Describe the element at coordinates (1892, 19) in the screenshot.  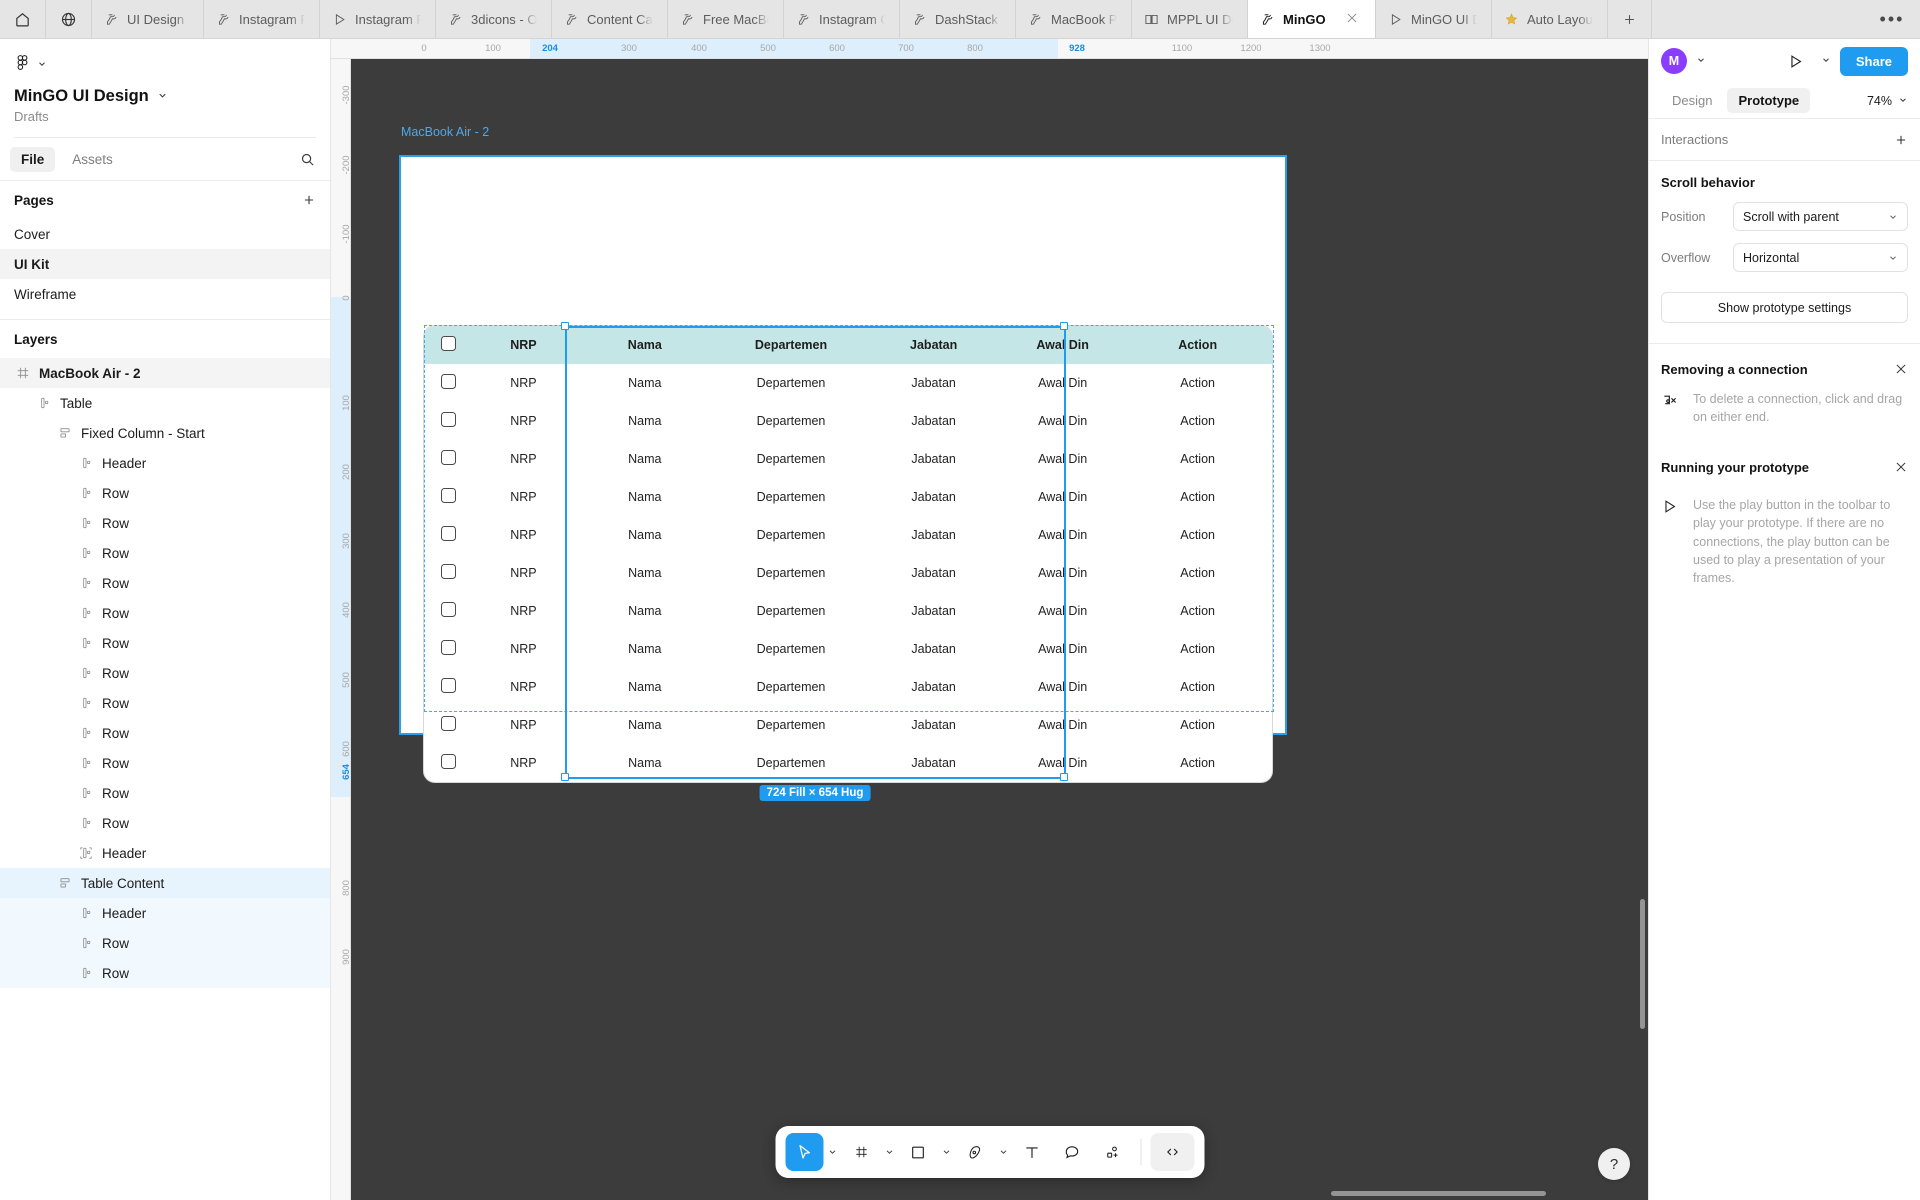
I see `tabbar-more-button: •••` at that location.